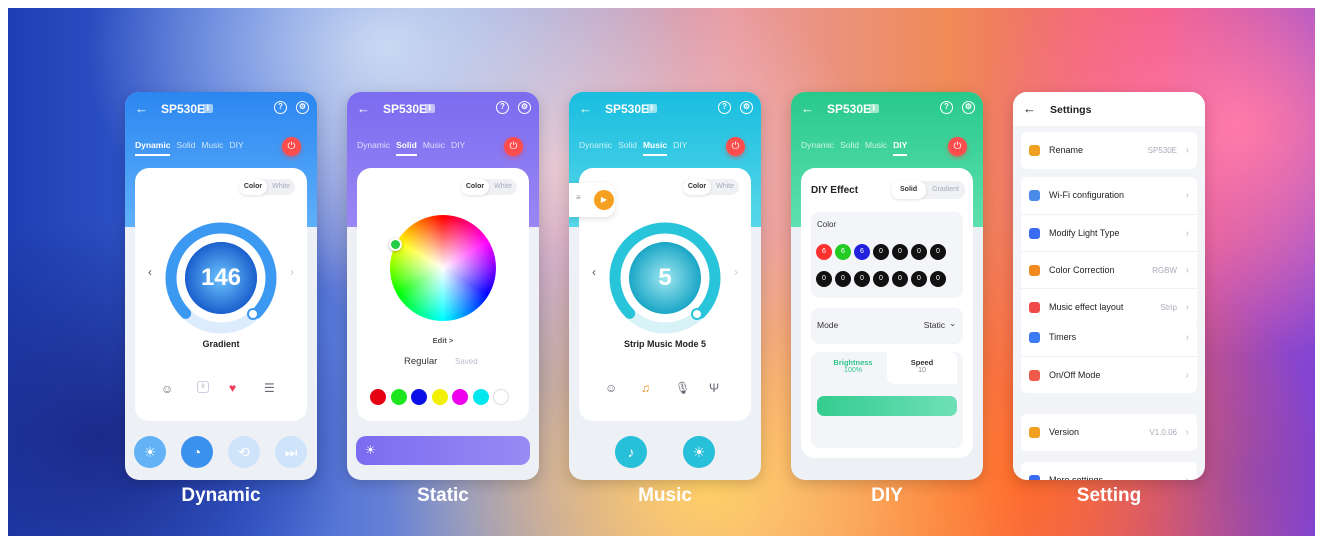  Describe the element at coordinates (909, 190) in the screenshot. I see `seg-solid: Solid` at that location.